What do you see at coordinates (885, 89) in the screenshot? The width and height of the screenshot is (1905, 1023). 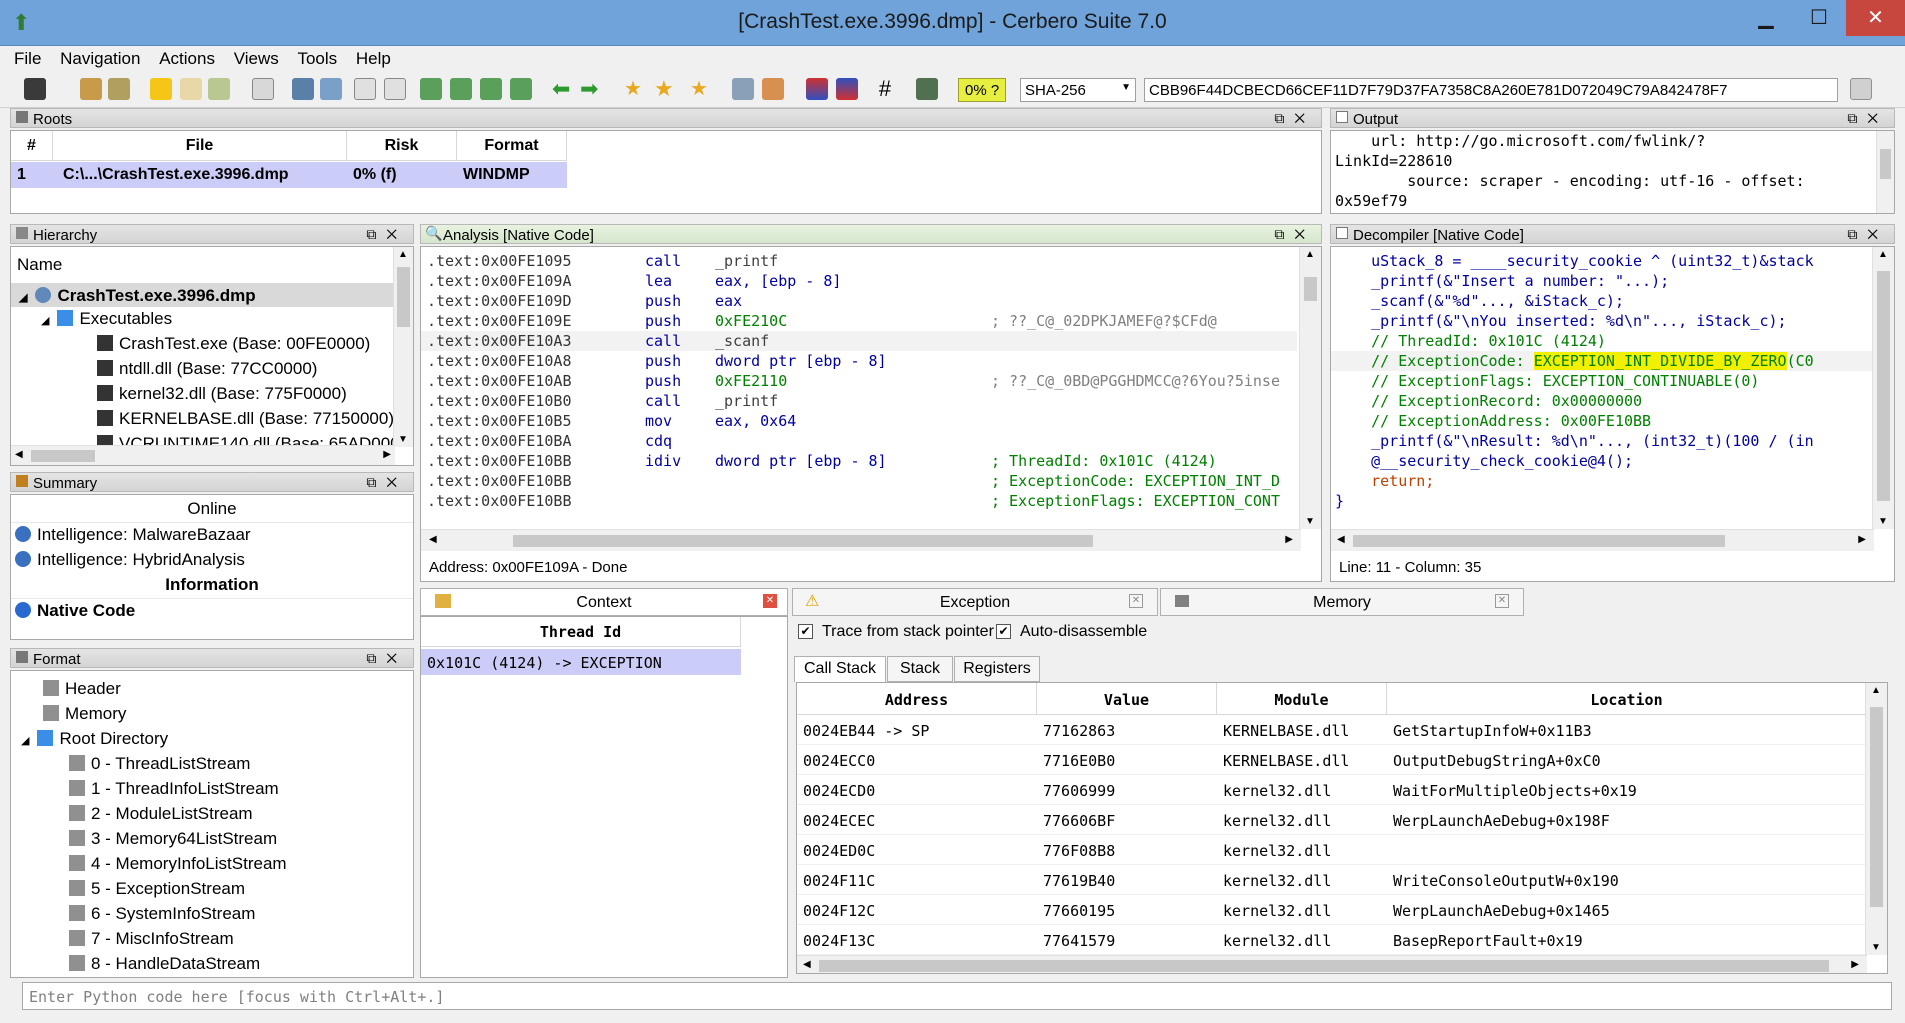 I see `hash-icon: #` at bounding box center [885, 89].